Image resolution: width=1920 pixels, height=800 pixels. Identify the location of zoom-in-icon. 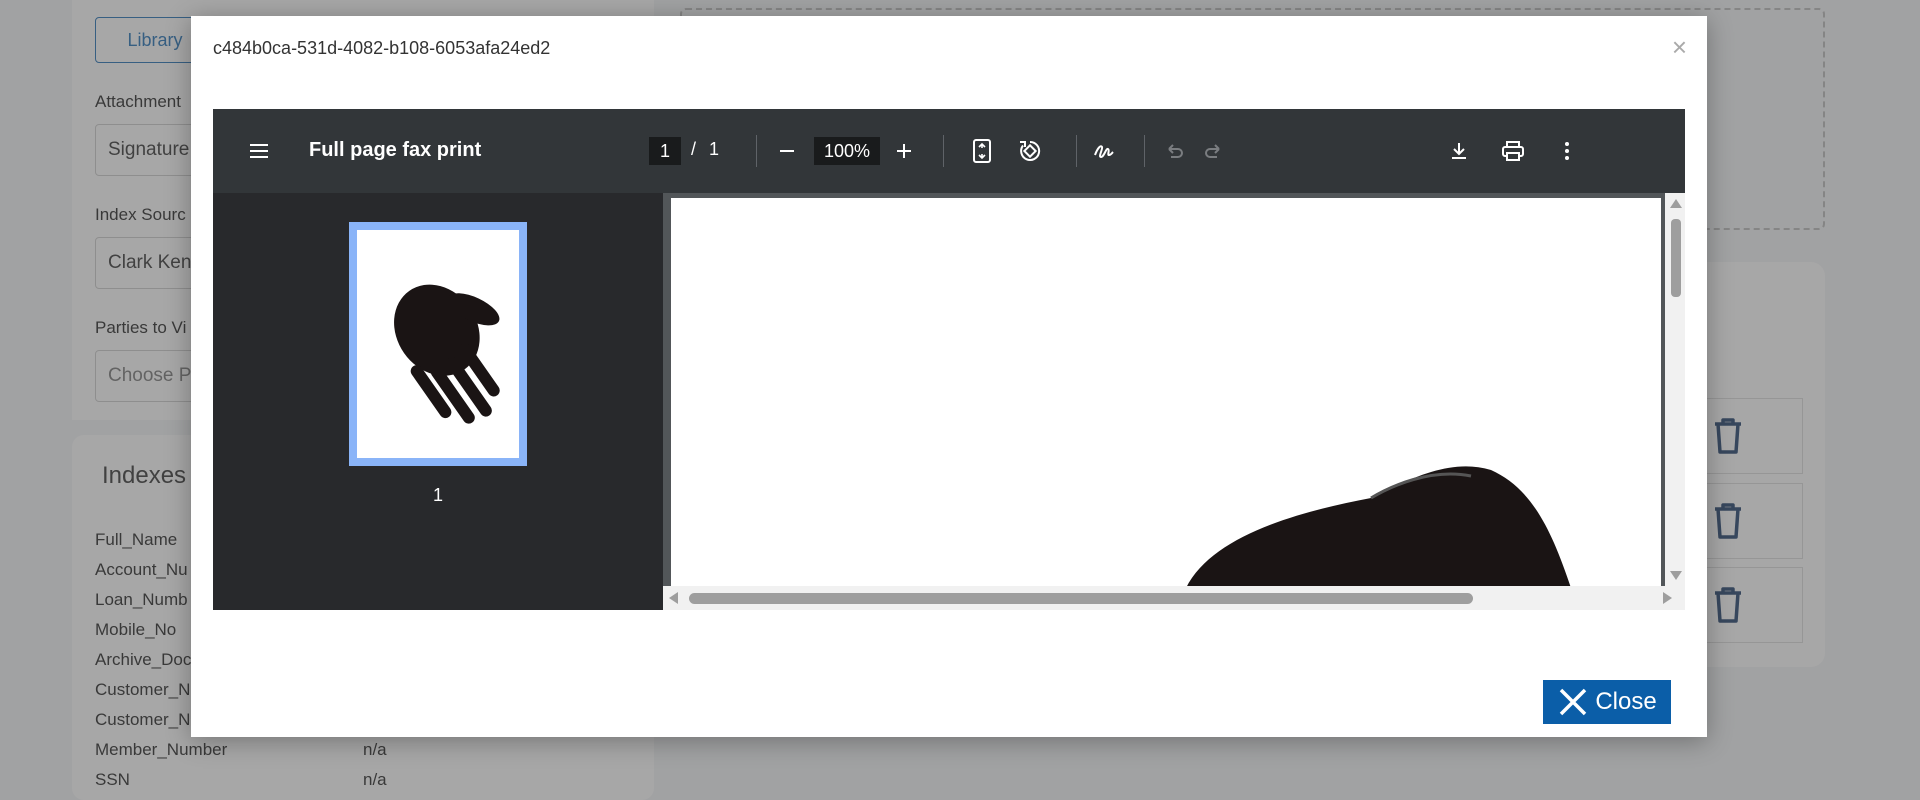
(904, 151).